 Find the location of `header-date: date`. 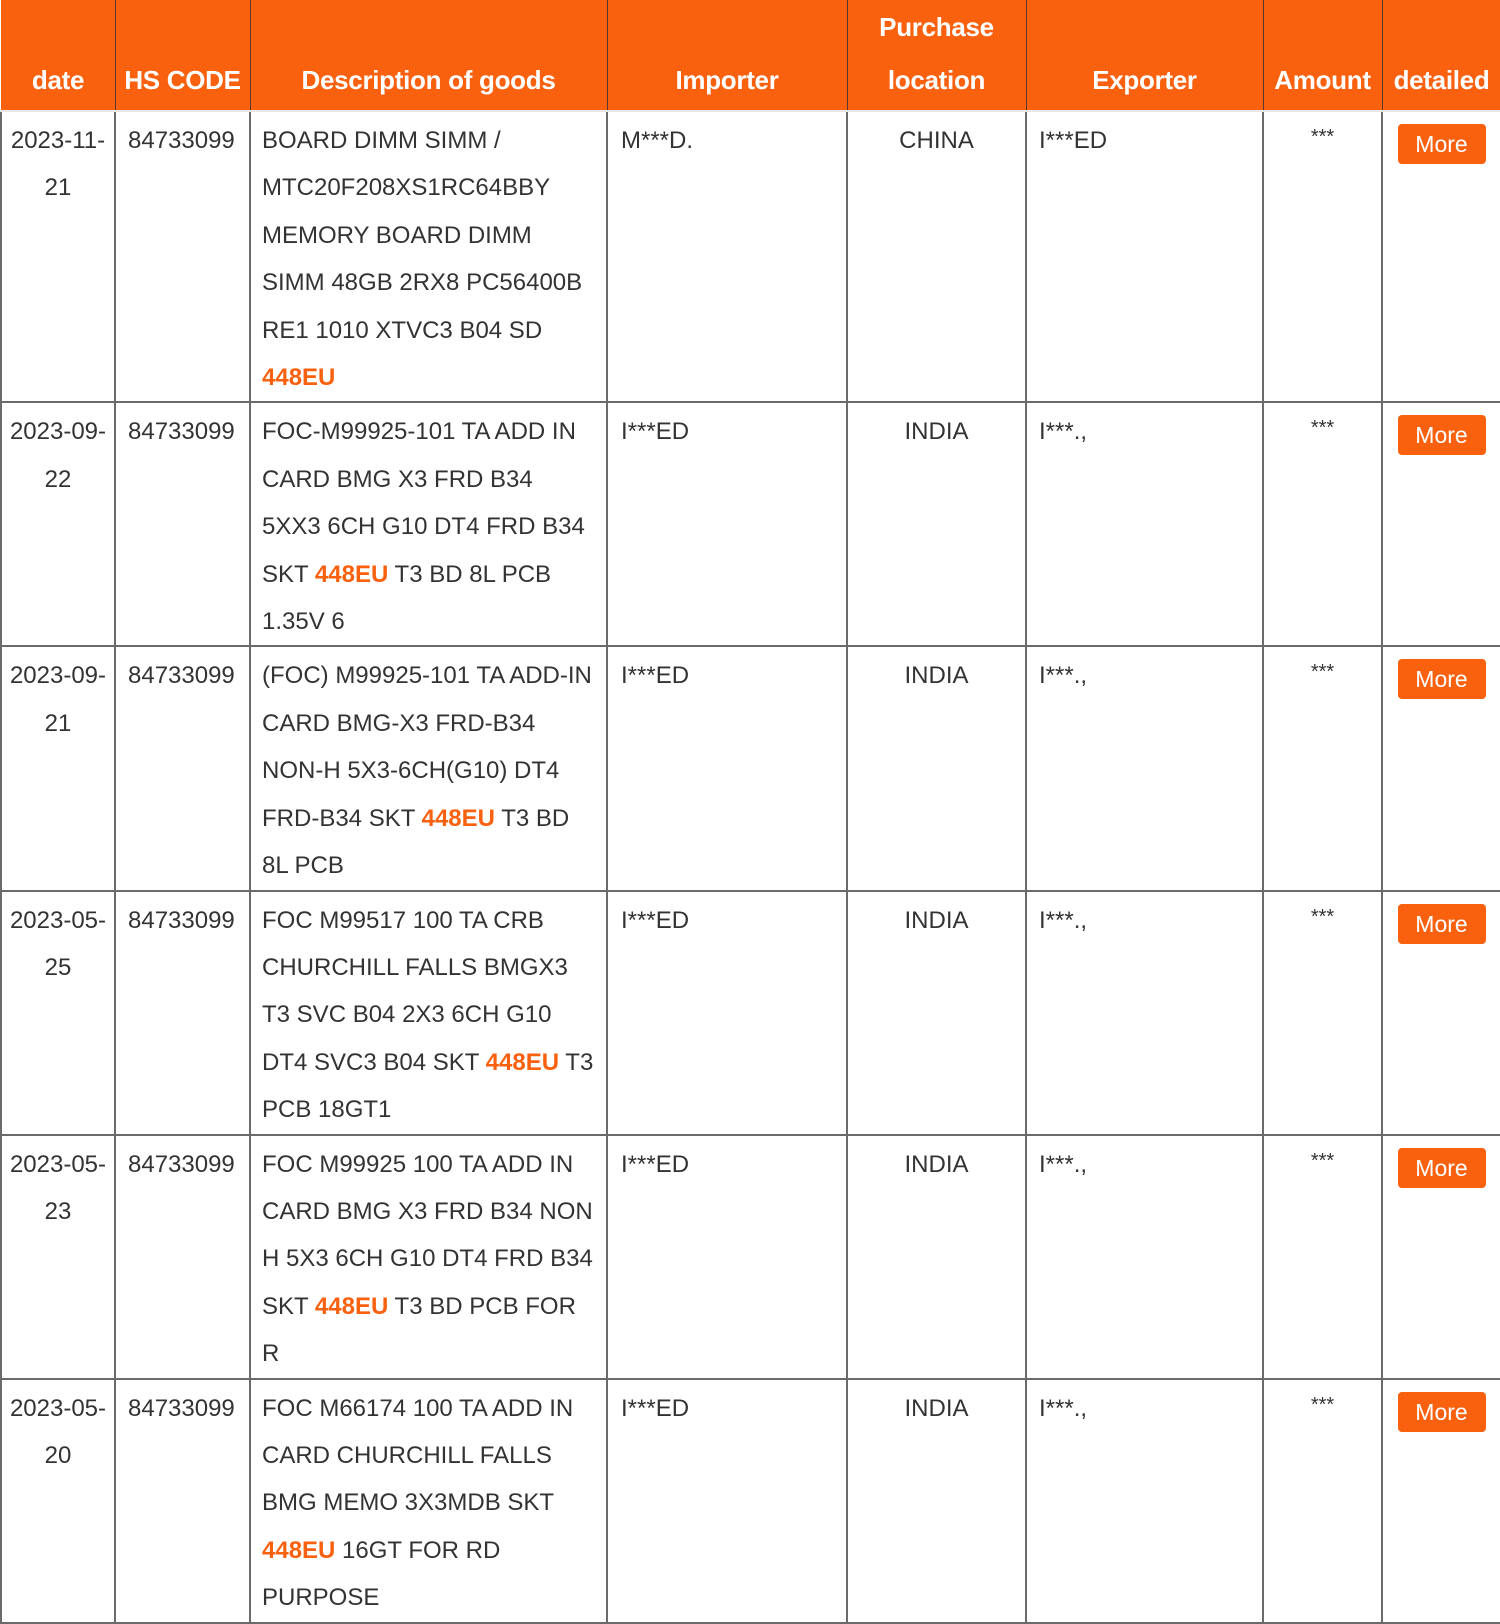

header-date: date is located at coordinates (58, 56).